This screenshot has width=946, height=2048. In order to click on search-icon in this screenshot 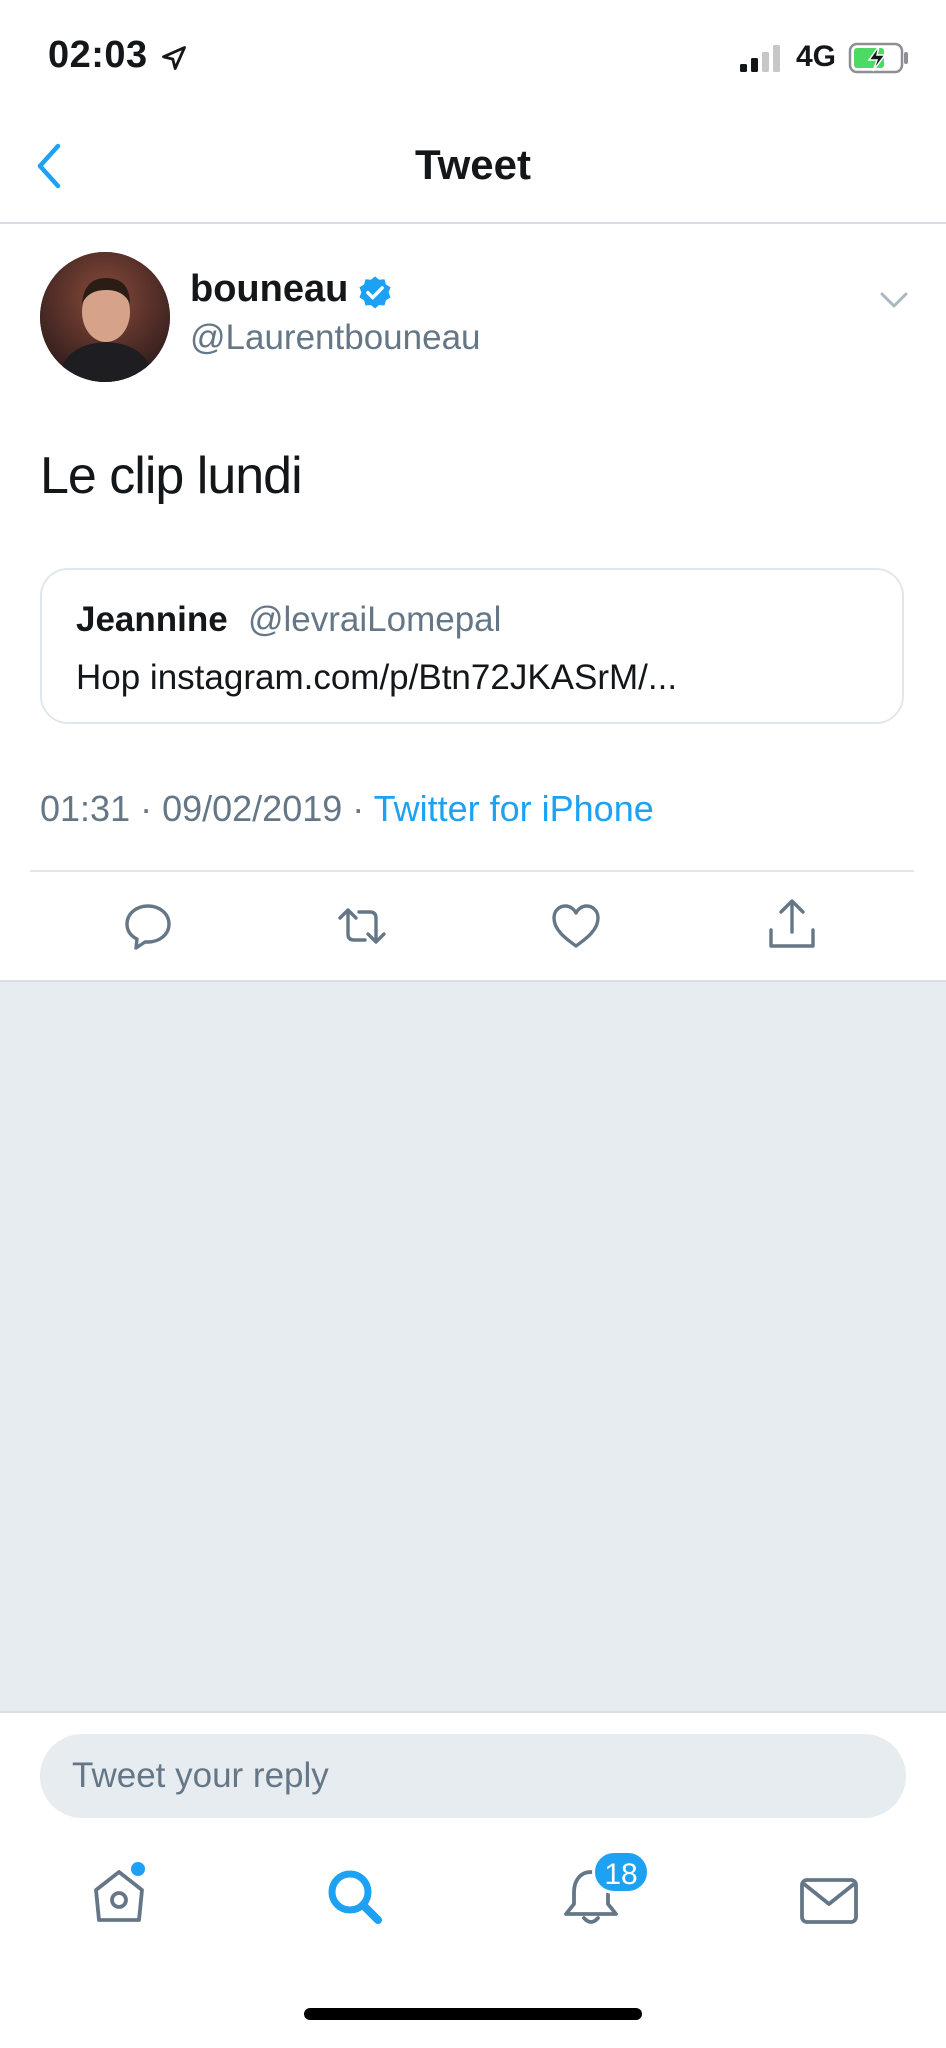, I will do `click(355, 1897)`.